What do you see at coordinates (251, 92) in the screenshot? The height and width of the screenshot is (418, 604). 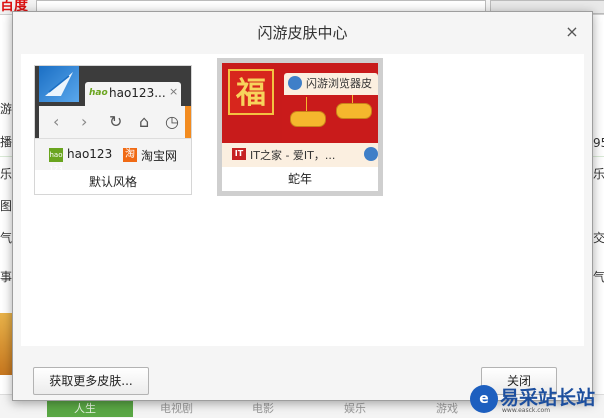 I see `fu-character-icon: 福` at bounding box center [251, 92].